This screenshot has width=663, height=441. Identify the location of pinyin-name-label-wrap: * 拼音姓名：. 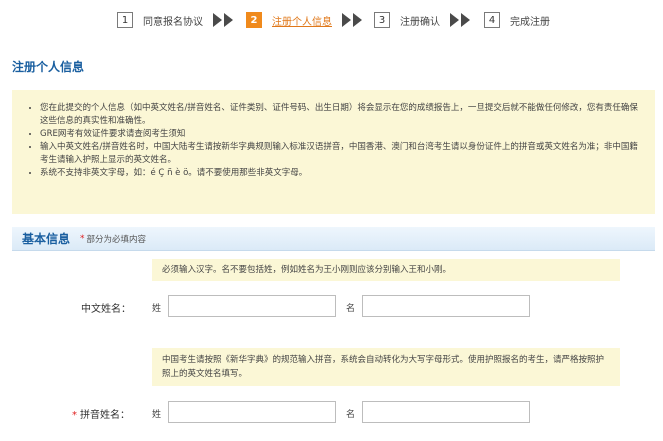
(101, 413).